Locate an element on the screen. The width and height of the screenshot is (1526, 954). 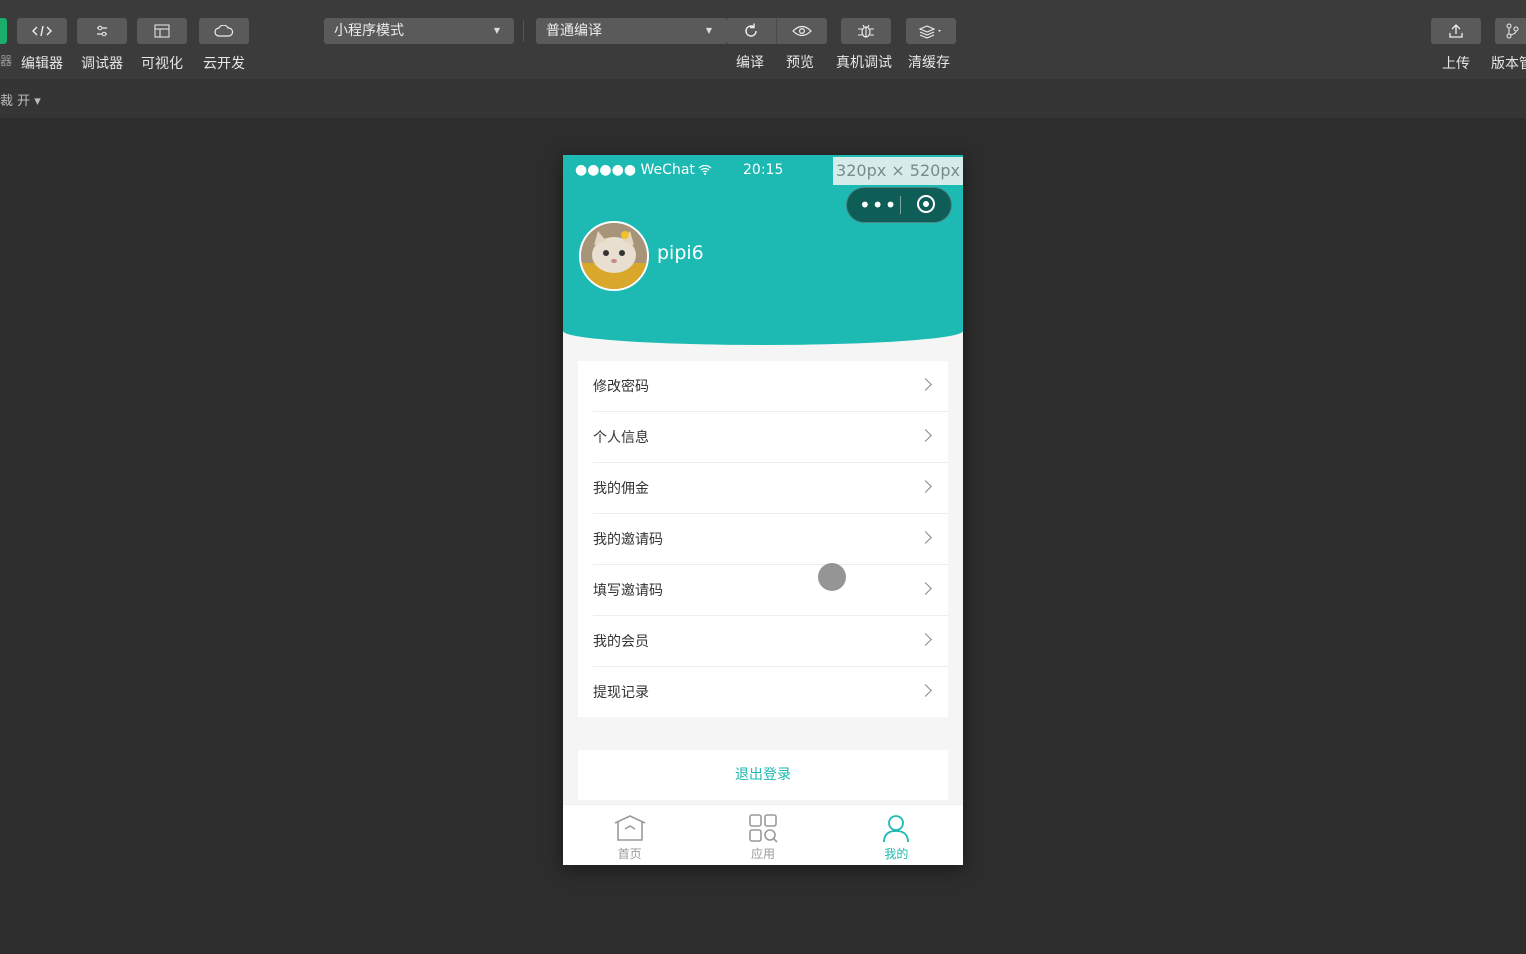
layers-icon is located at coordinates (931, 31).